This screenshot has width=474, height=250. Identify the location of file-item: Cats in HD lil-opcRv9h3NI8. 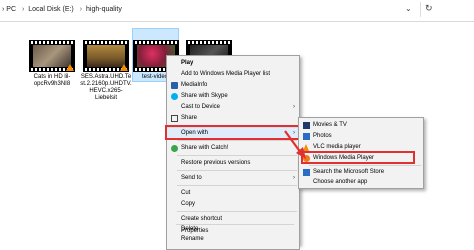
(52, 64).